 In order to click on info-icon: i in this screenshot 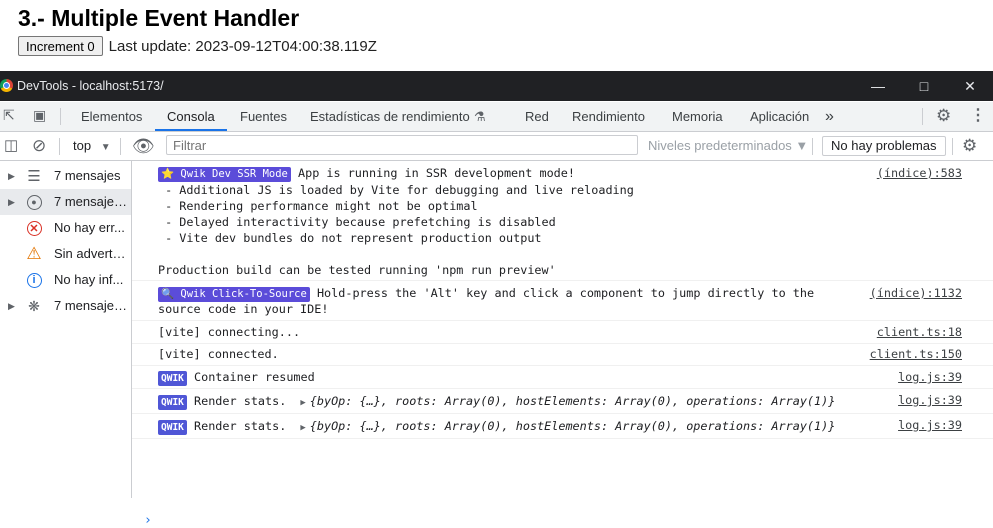, I will do `click(34, 280)`.